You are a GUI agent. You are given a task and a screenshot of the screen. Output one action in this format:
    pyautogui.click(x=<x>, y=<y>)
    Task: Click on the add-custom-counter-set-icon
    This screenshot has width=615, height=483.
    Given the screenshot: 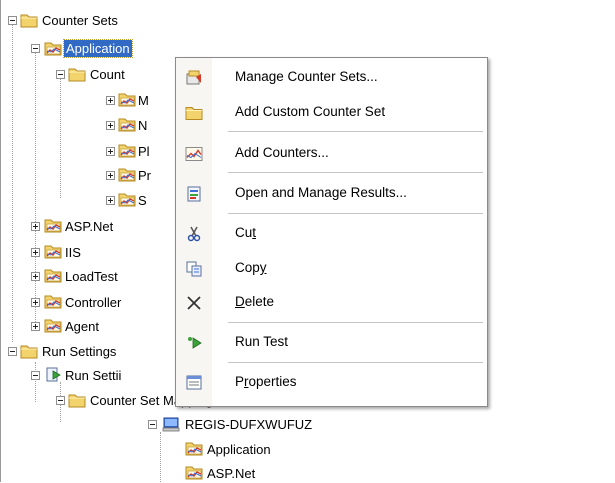 What is the action you would take?
    pyautogui.click(x=194, y=112)
    